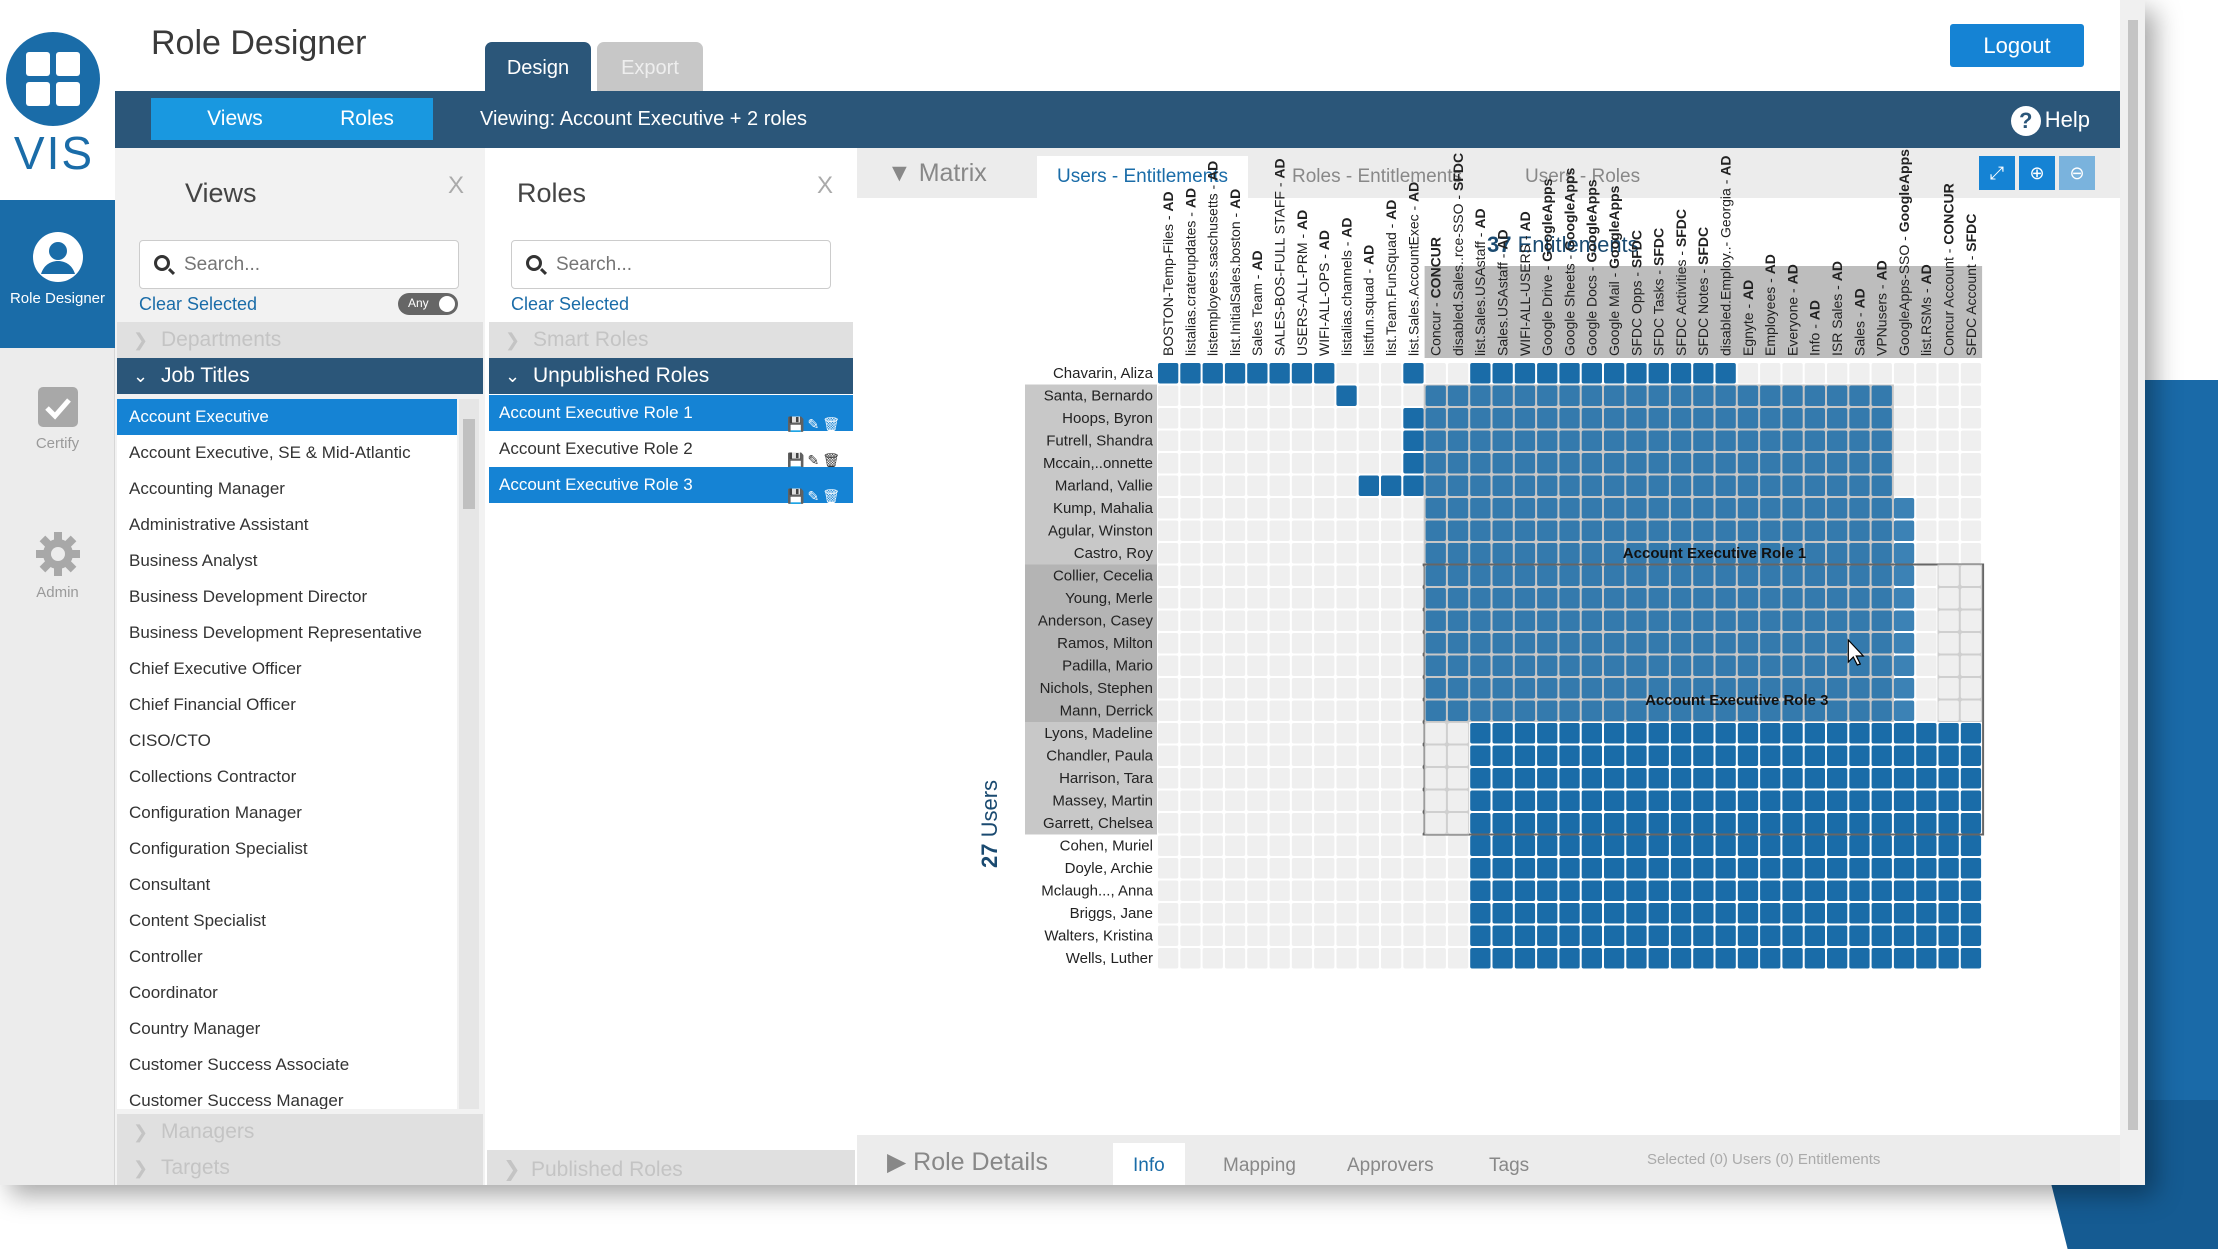 This screenshot has width=2218, height=1249. I want to click on job-title-item: Customer Success Associate, so click(287, 1065).